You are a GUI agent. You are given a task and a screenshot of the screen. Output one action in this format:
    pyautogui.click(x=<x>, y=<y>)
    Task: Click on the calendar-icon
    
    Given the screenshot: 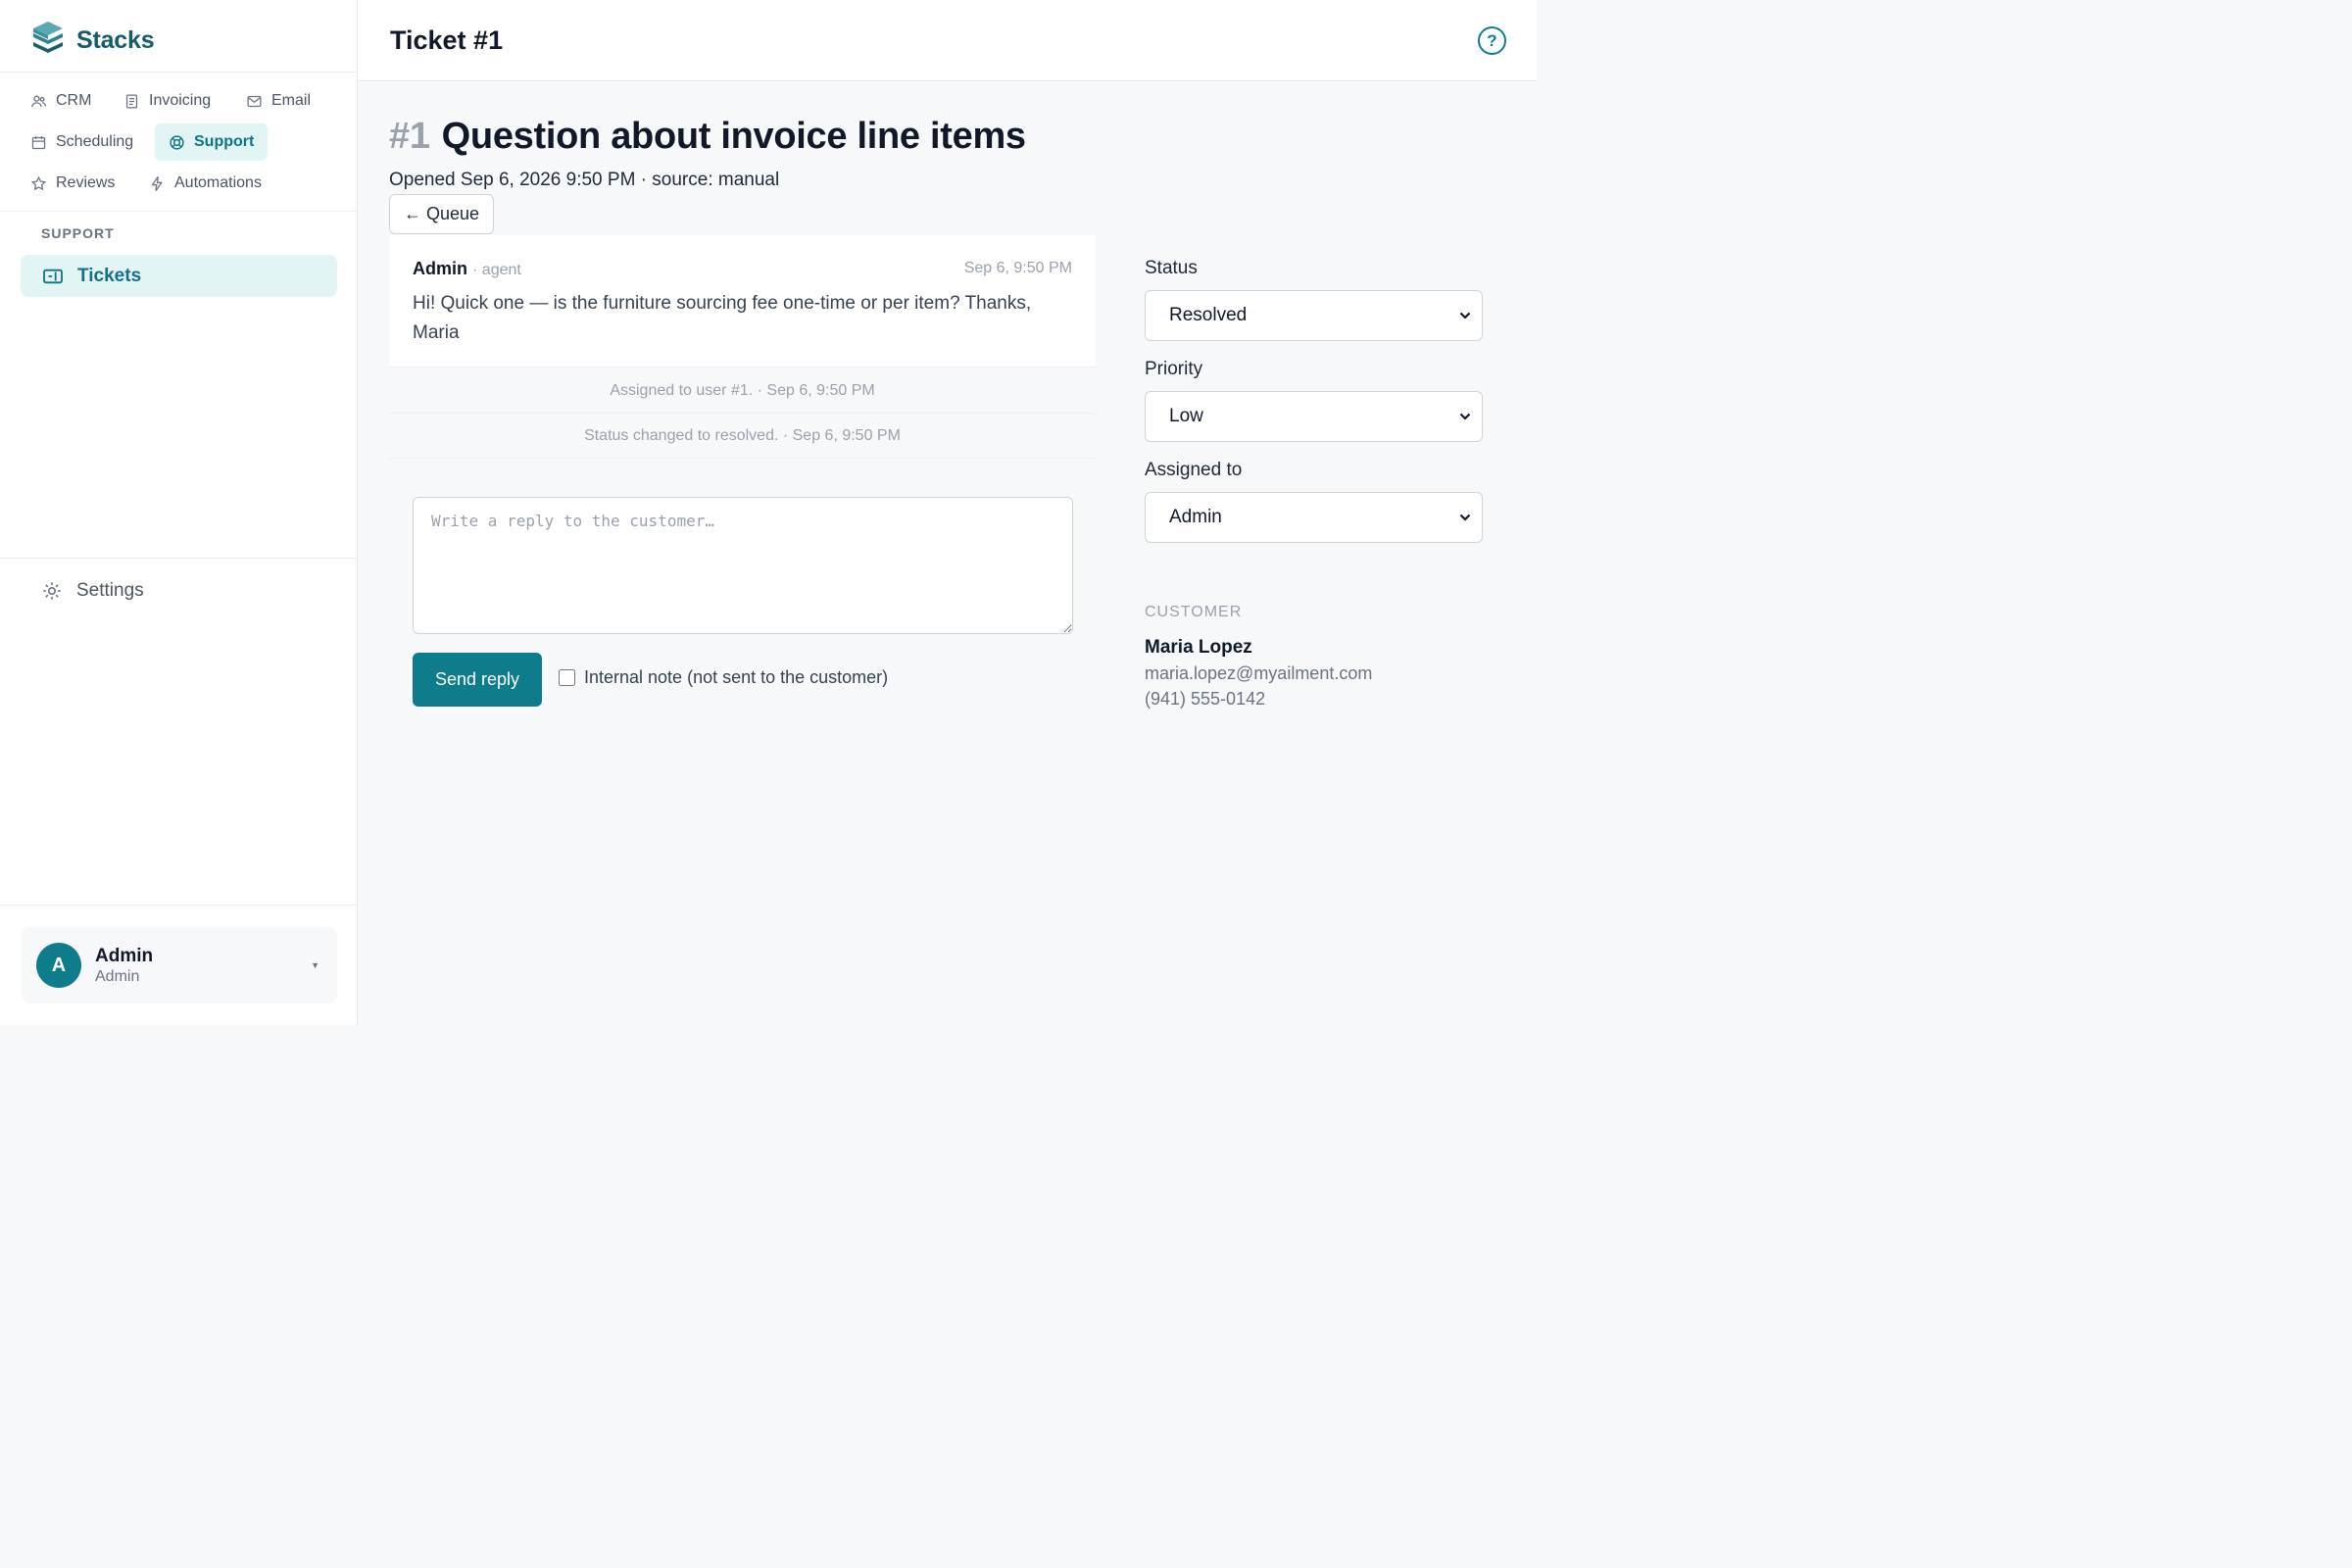 What is the action you would take?
    pyautogui.click(x=38, y=142)
    